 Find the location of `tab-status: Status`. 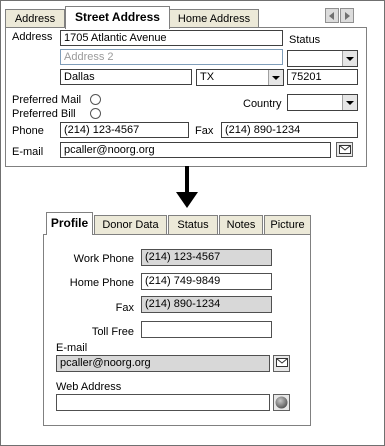

tab-status: Status is located at coordinates (193, 224).